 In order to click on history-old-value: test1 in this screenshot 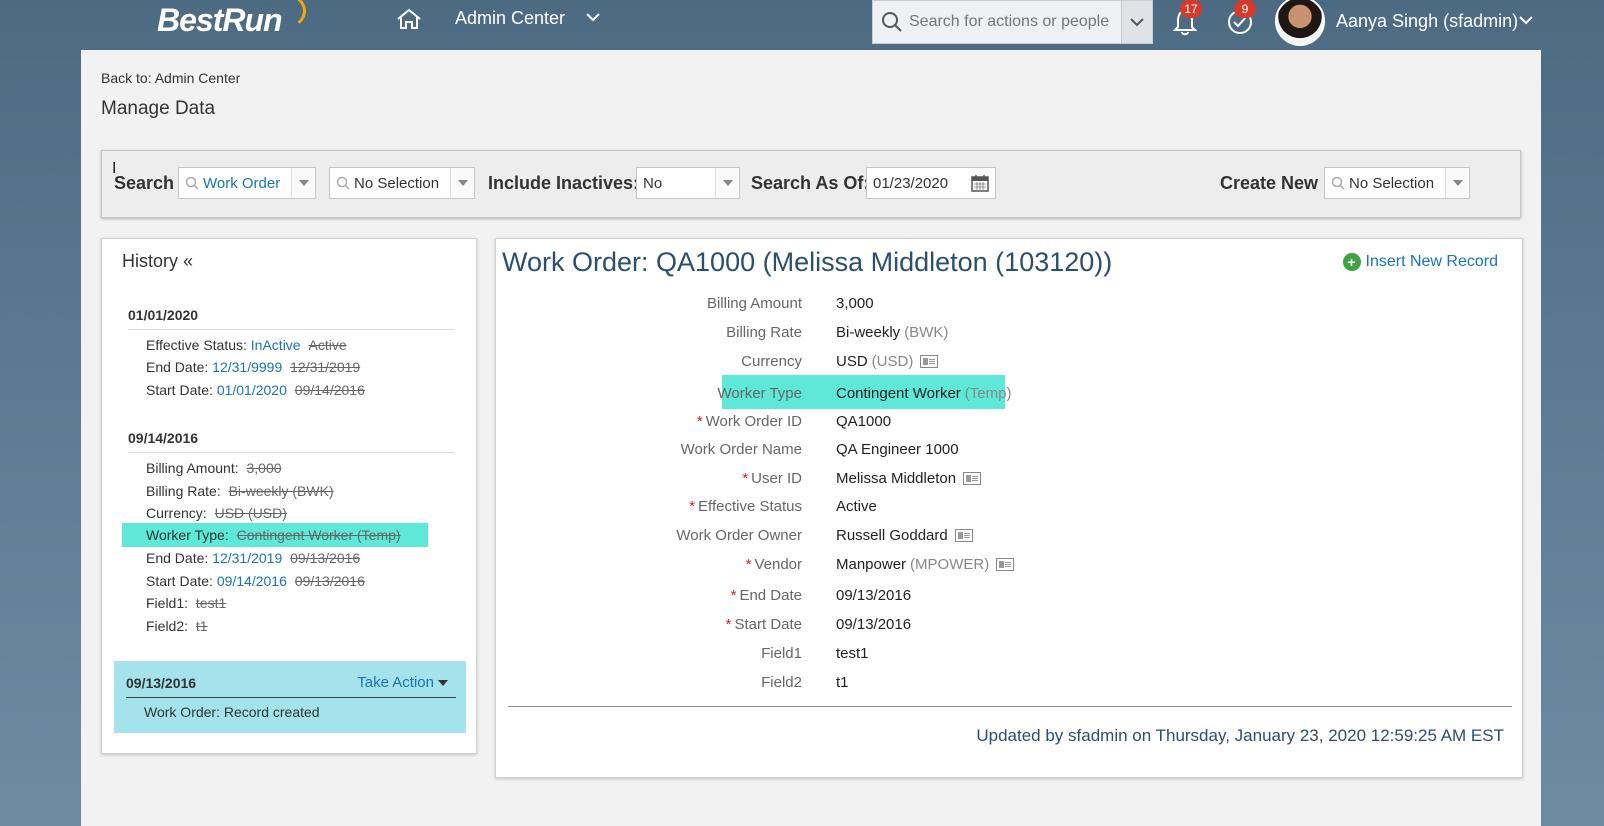, I will do `click(211, 603)`.